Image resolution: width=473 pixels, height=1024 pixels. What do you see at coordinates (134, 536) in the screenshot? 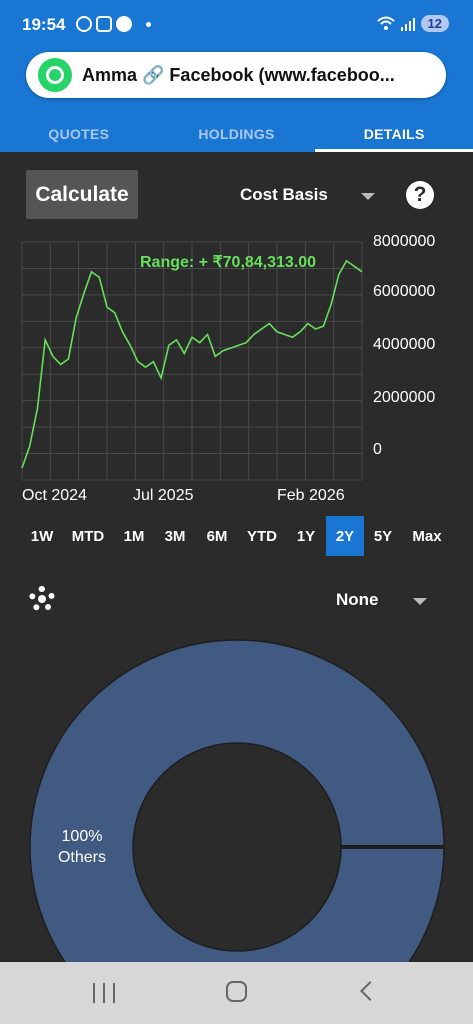
I see `period-1m: 1M` at bounding box center [134, 536].